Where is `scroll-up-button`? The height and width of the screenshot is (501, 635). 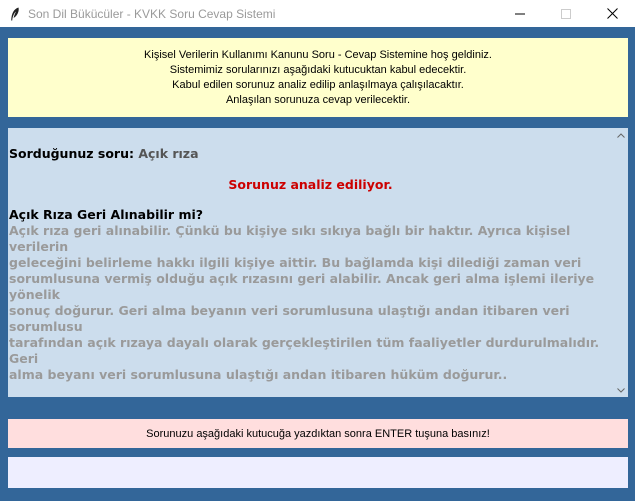 scroll-up-button is located at coordinates (621, 135).